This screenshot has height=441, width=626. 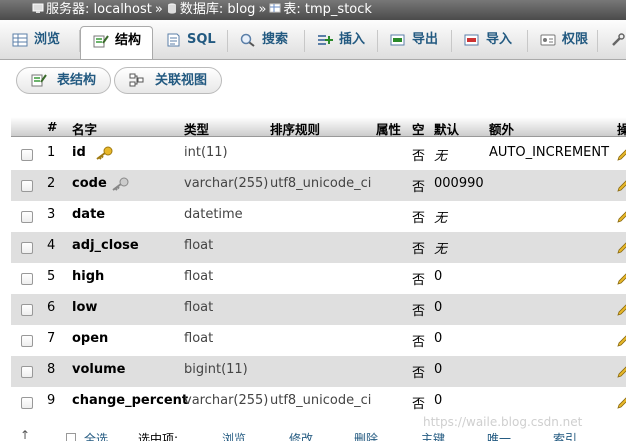 What do you see at coordinates (52, 126) in the screenshot?
I see `header-num: #` at bounding box center [52, 126].